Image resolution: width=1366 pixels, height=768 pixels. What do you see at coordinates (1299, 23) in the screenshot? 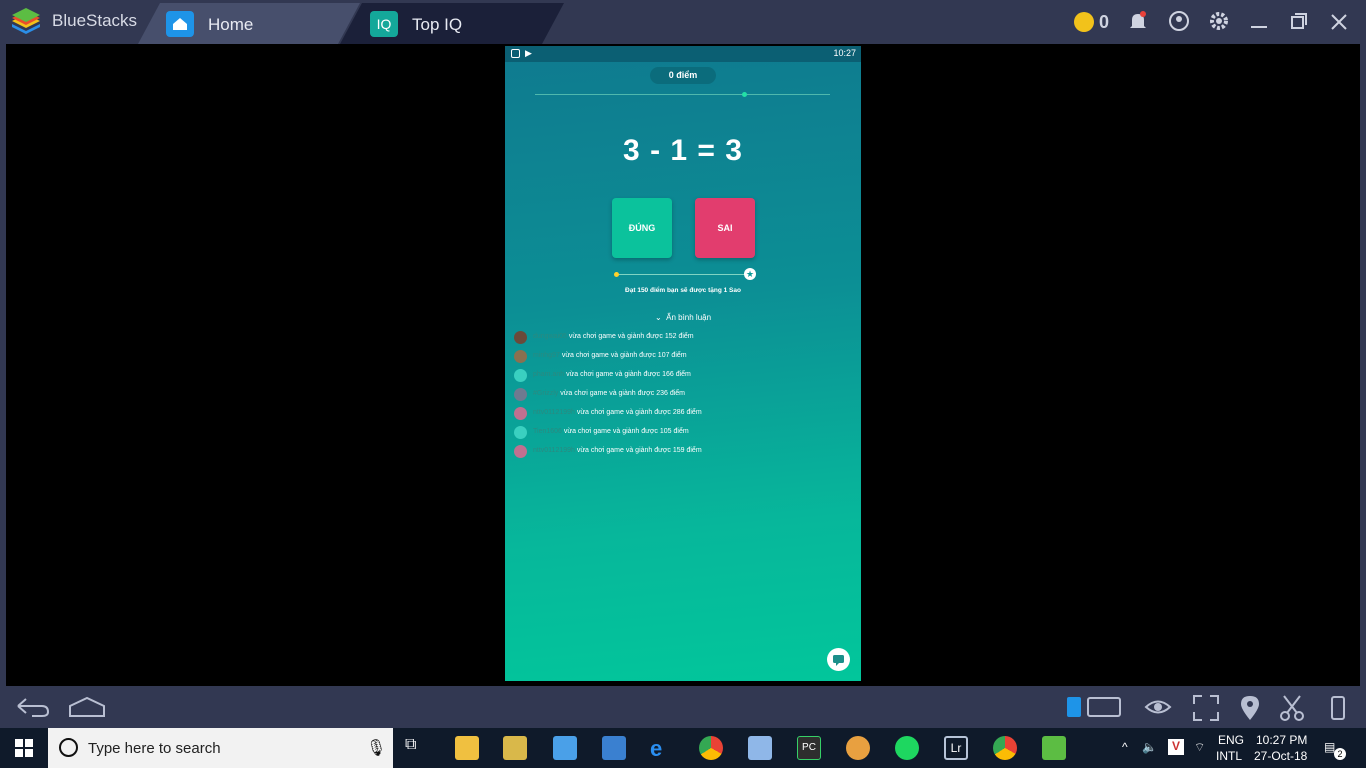
I see `restore-icon` at bounding box center [1299, 23].